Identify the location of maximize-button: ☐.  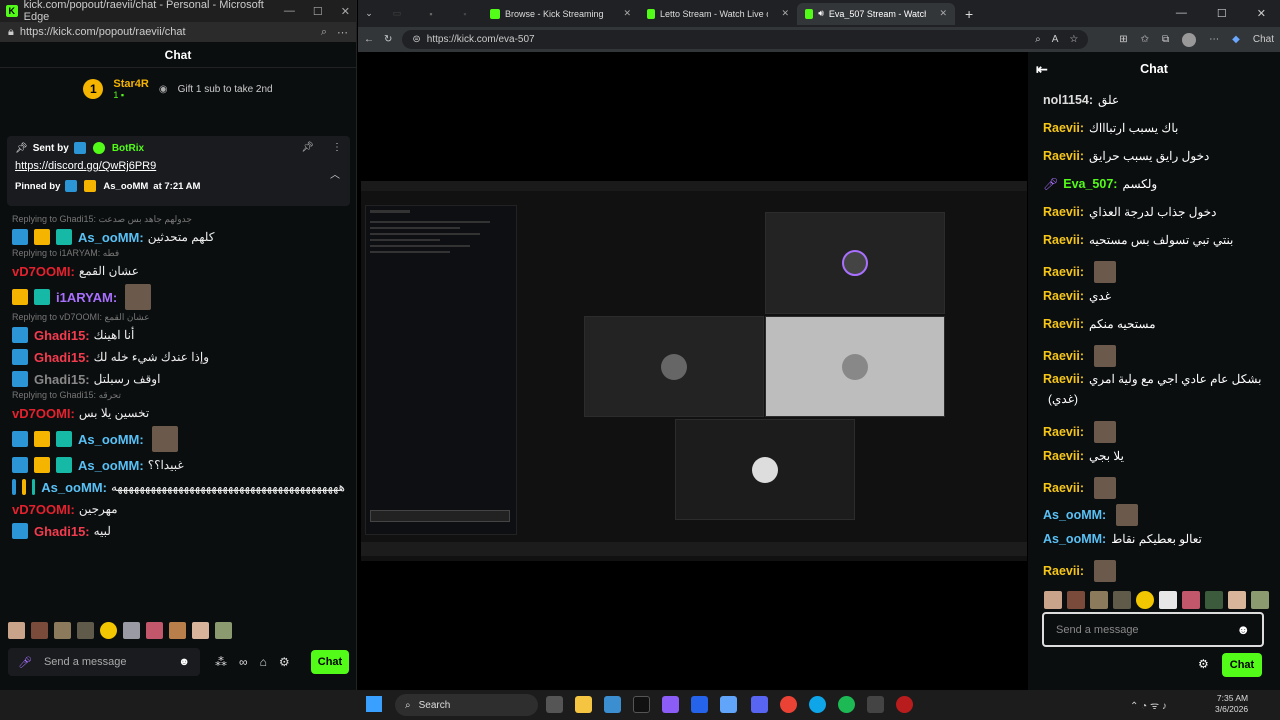
(318, 11).